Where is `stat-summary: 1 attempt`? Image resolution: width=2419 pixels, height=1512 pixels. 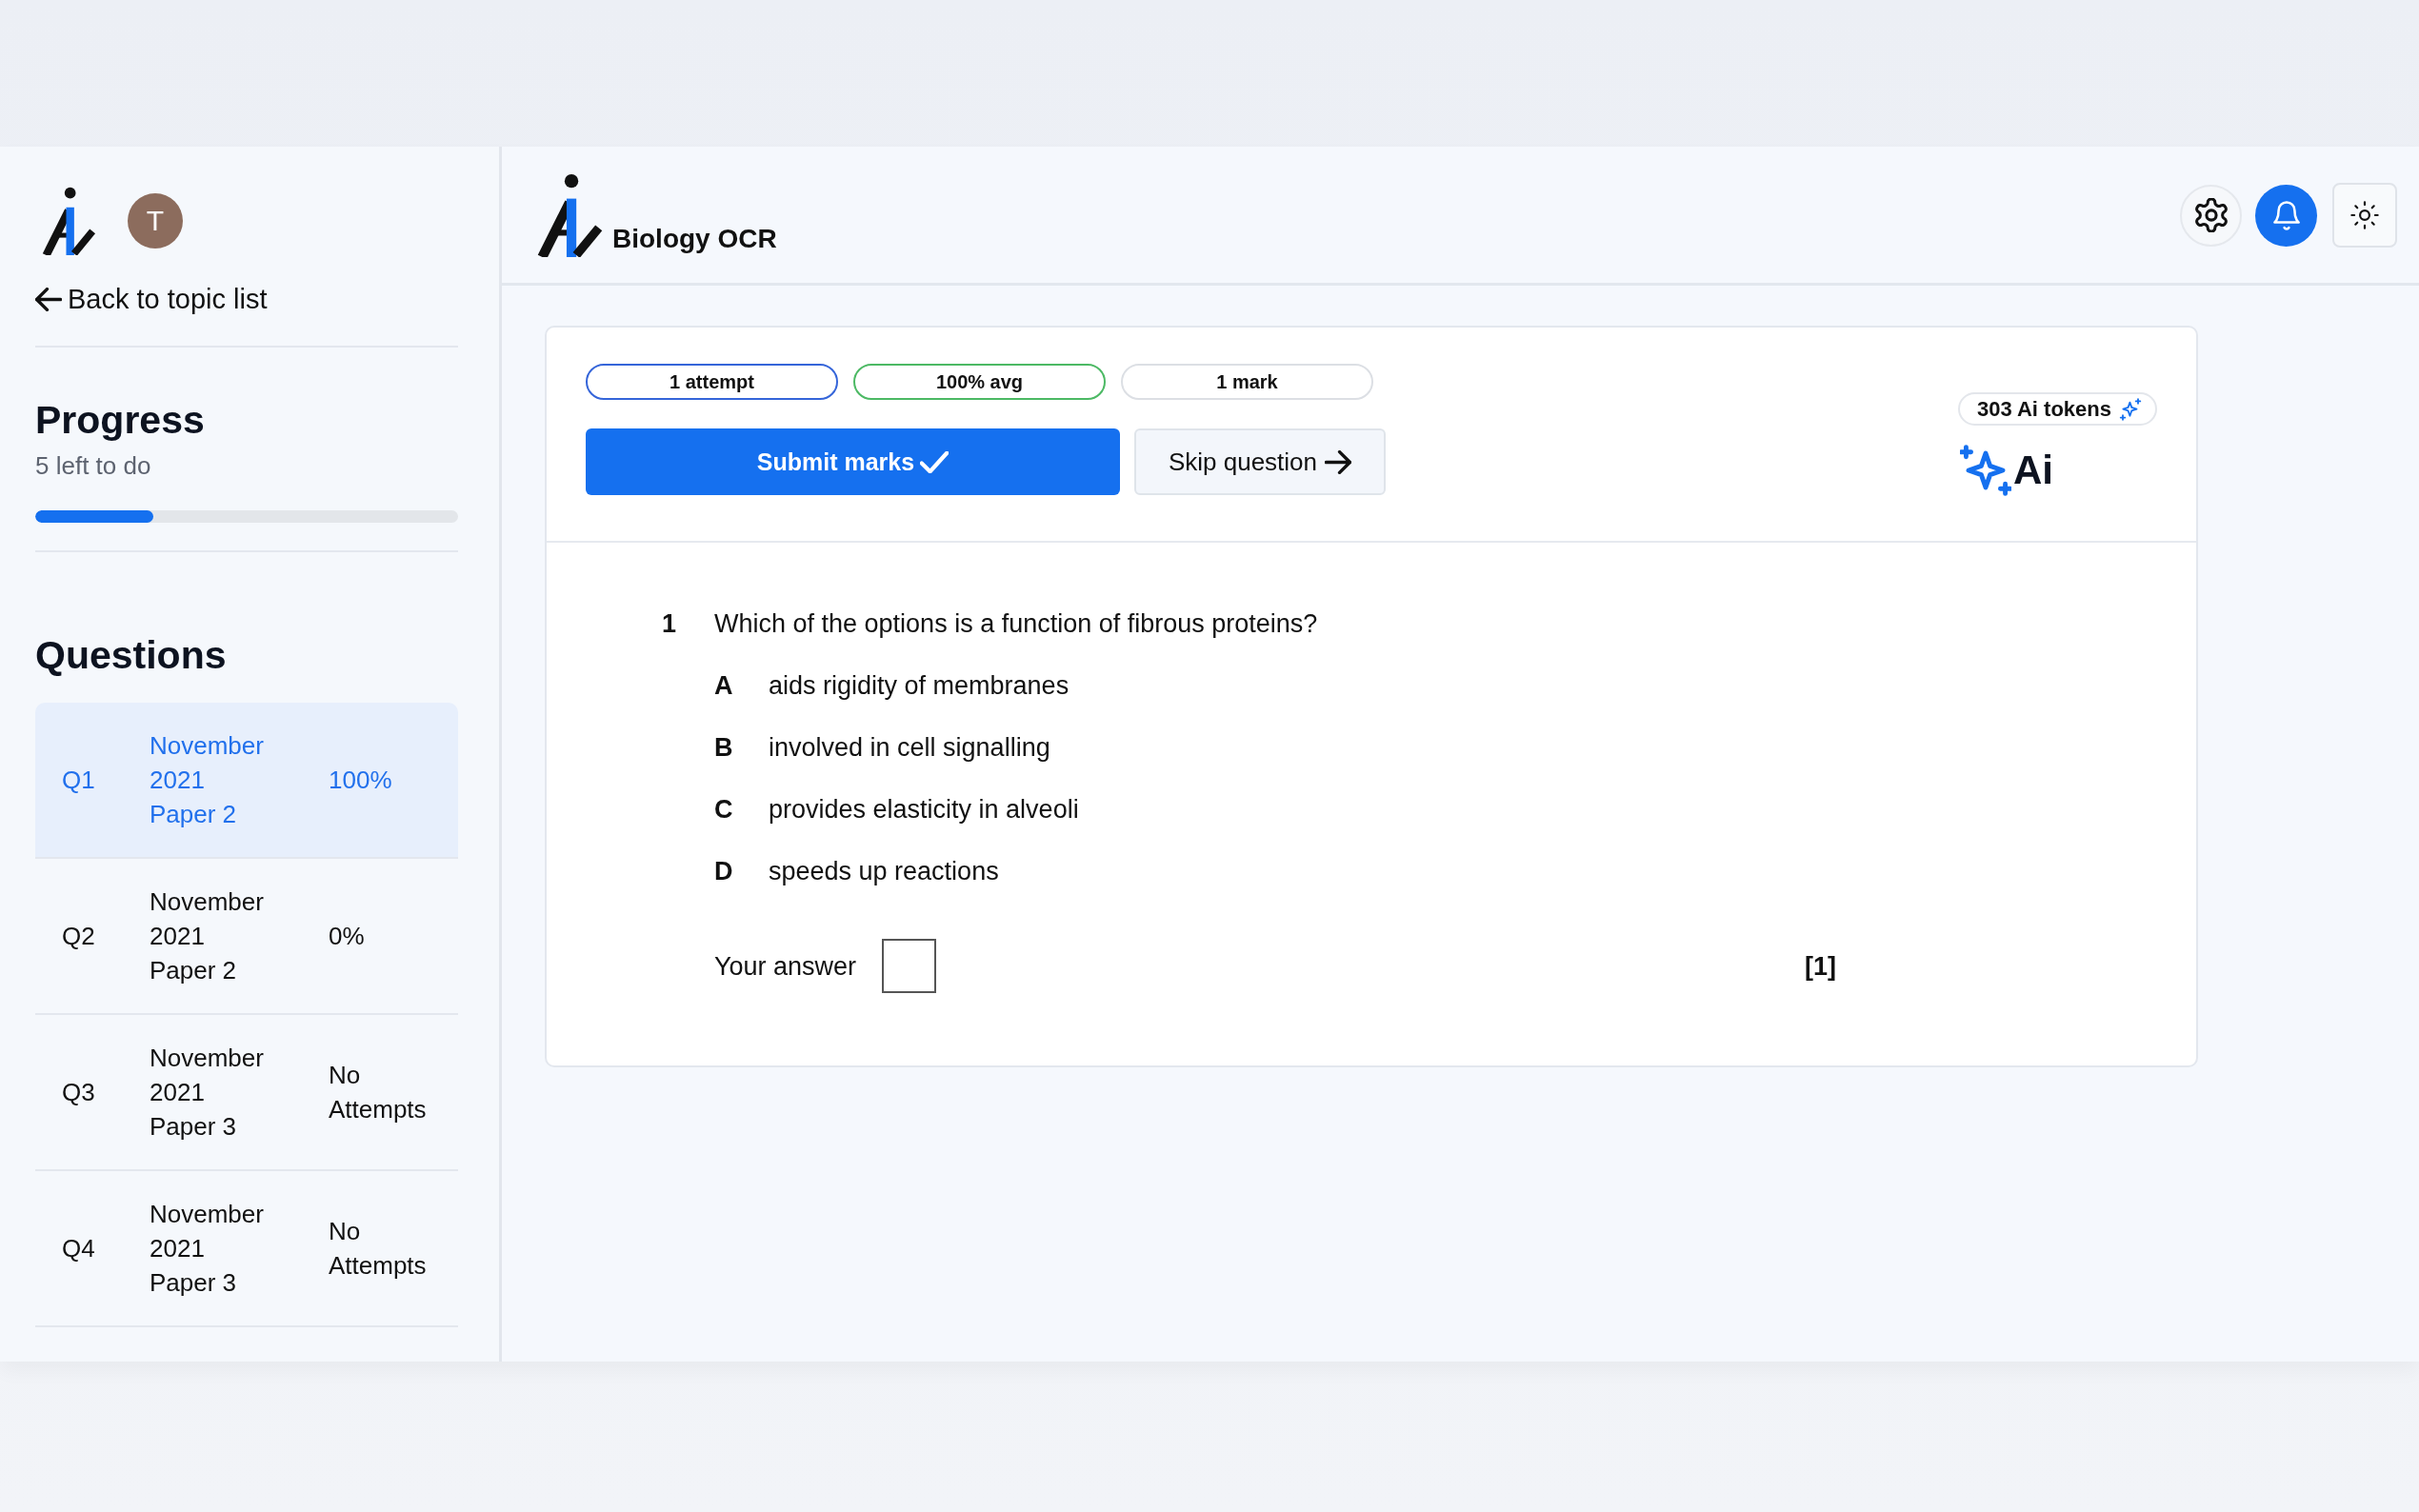
stat-summary: 1 attempt is located at coordinates (712, 382).